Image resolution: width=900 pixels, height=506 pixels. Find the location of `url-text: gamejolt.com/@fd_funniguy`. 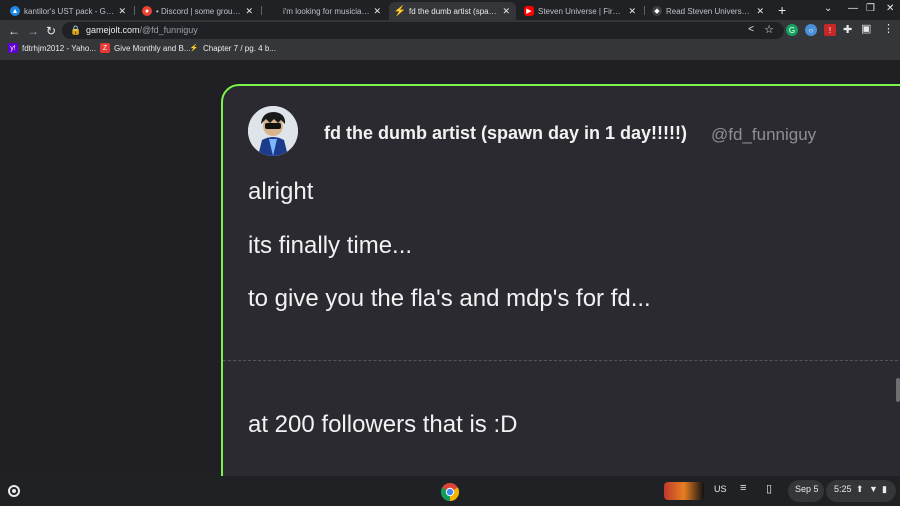

url-text: gamejolt.com/@fd_funniguy is located at coordinates (142, 30).